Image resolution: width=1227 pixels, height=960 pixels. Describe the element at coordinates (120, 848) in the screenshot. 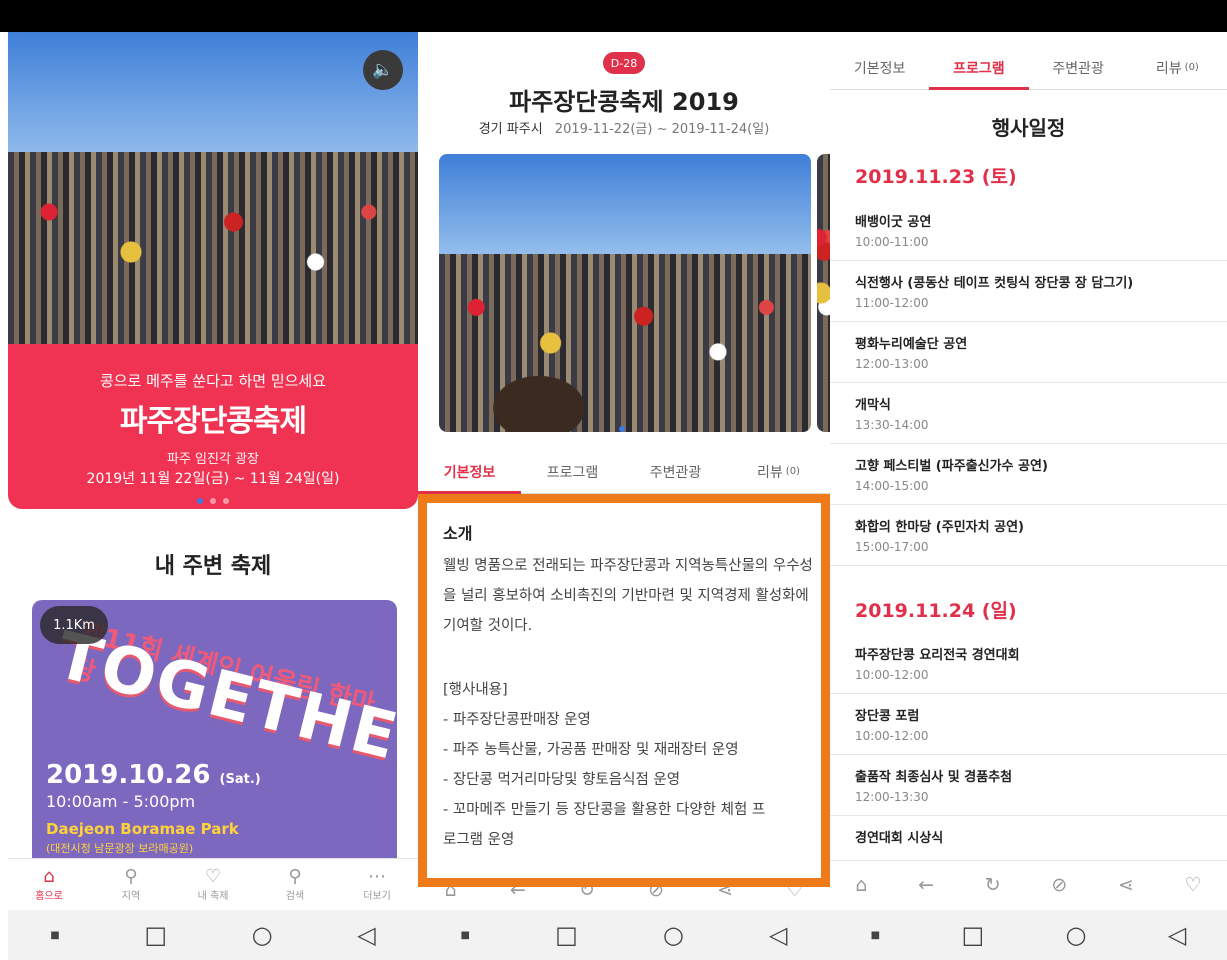

I see `poster-place-korean: (대전시청 남문광장 보라매공원)` at that location.